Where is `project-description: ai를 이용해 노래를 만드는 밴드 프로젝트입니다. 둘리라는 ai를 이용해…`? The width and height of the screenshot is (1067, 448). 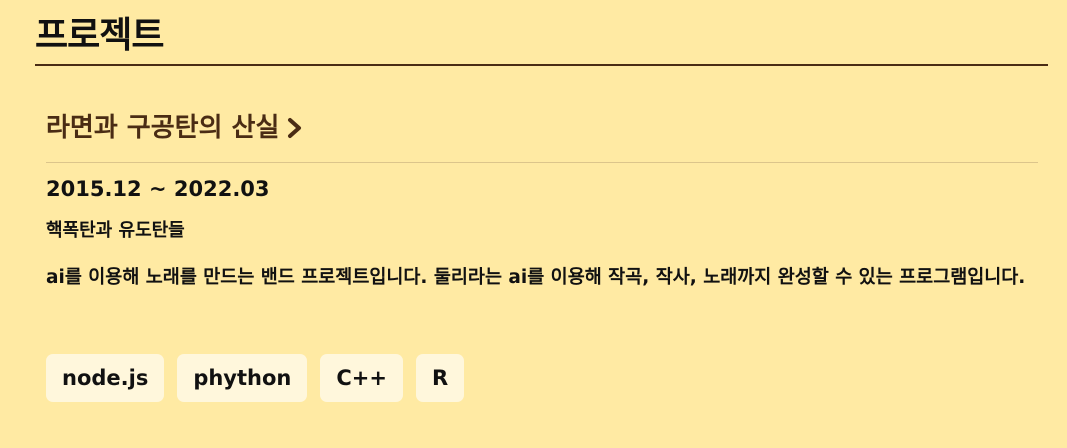 project-description: ai를 이용해 노래를 만드는 밴드 프로젝트입니다. 둘리라는 ai를 이용해… is located at coordinates (536, 277).